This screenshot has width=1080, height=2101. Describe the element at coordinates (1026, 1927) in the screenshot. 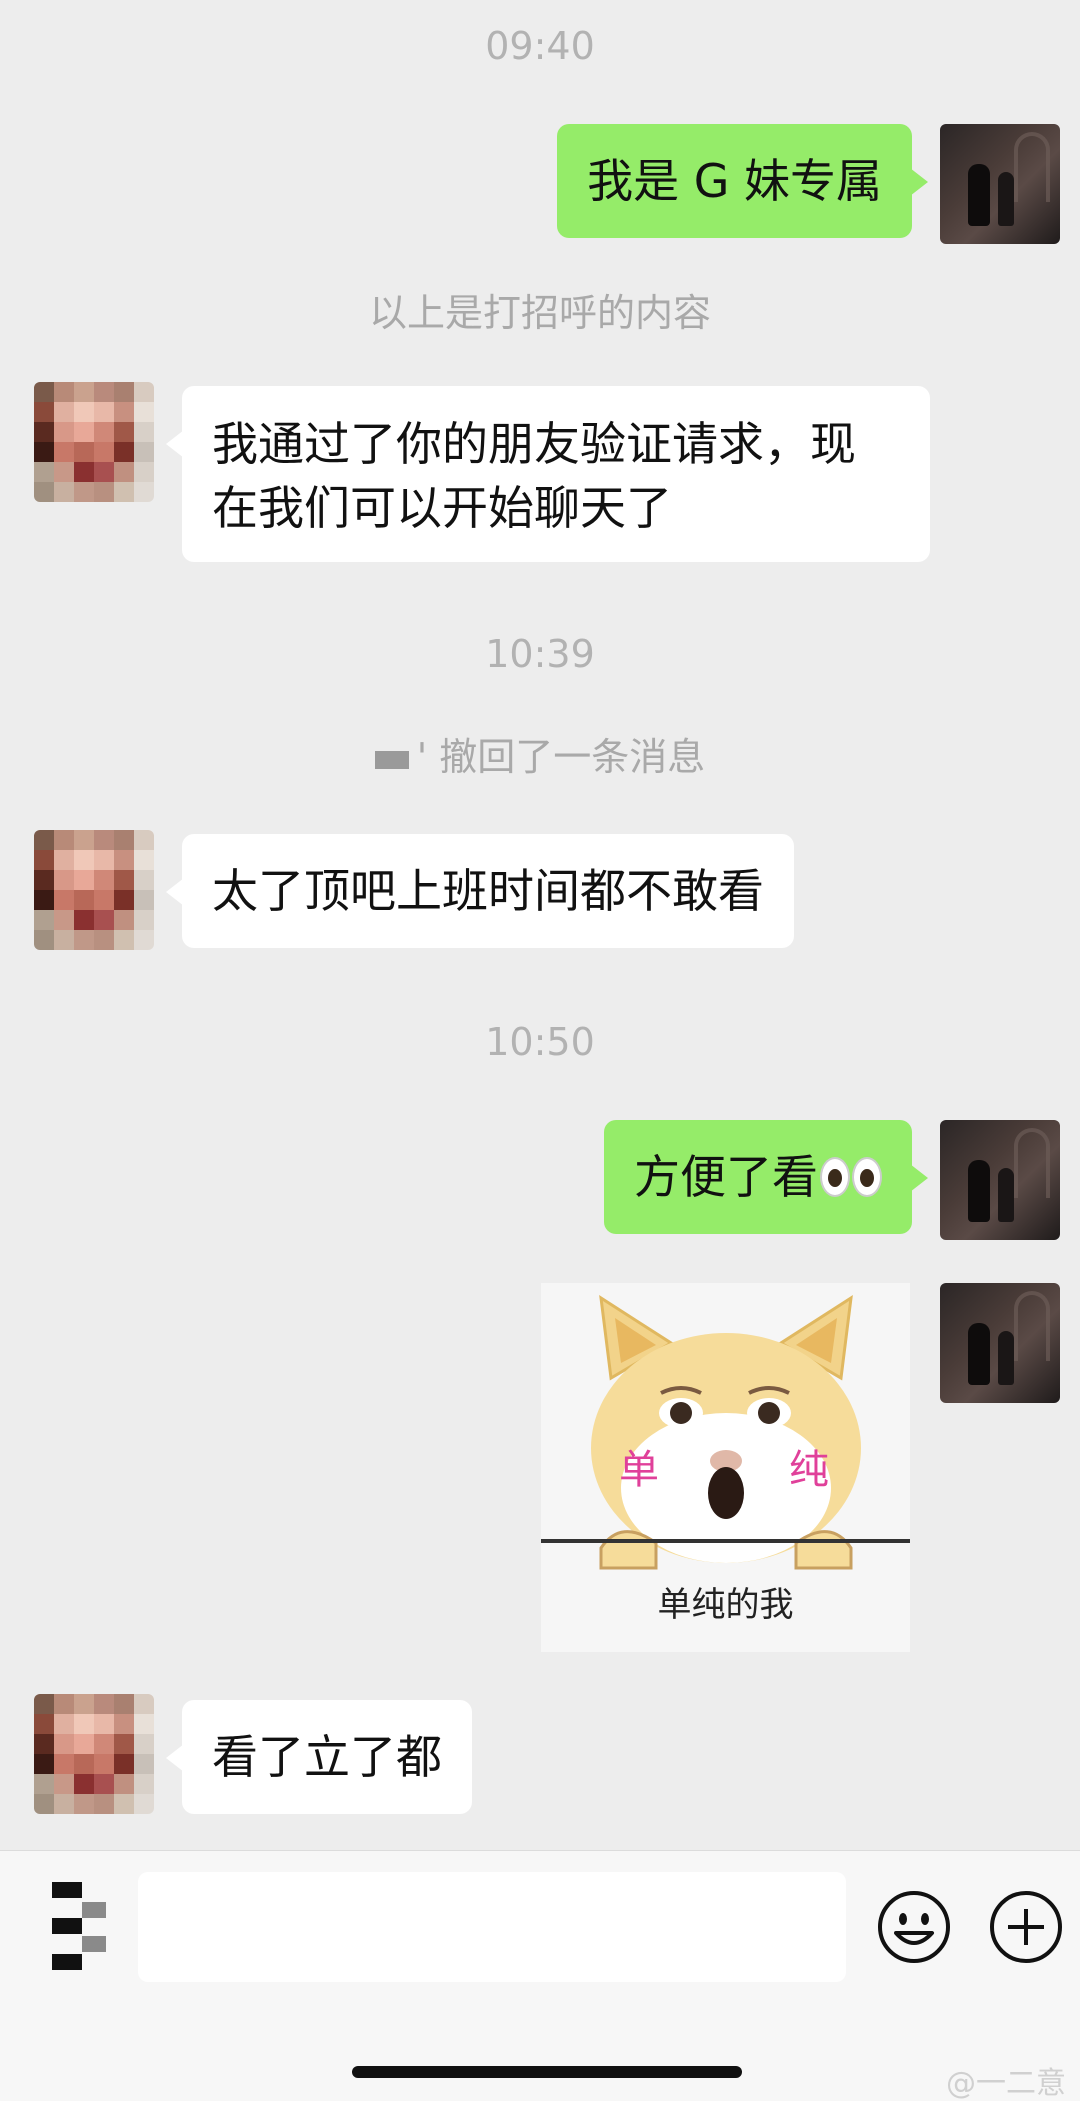

I see `plus-icon` at that location.